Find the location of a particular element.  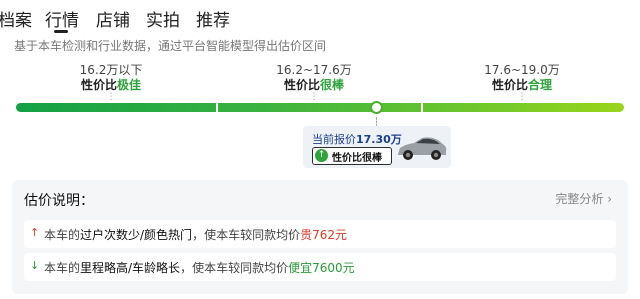

badge-label: 性价比很棒 is located at coordinates (357, 158).